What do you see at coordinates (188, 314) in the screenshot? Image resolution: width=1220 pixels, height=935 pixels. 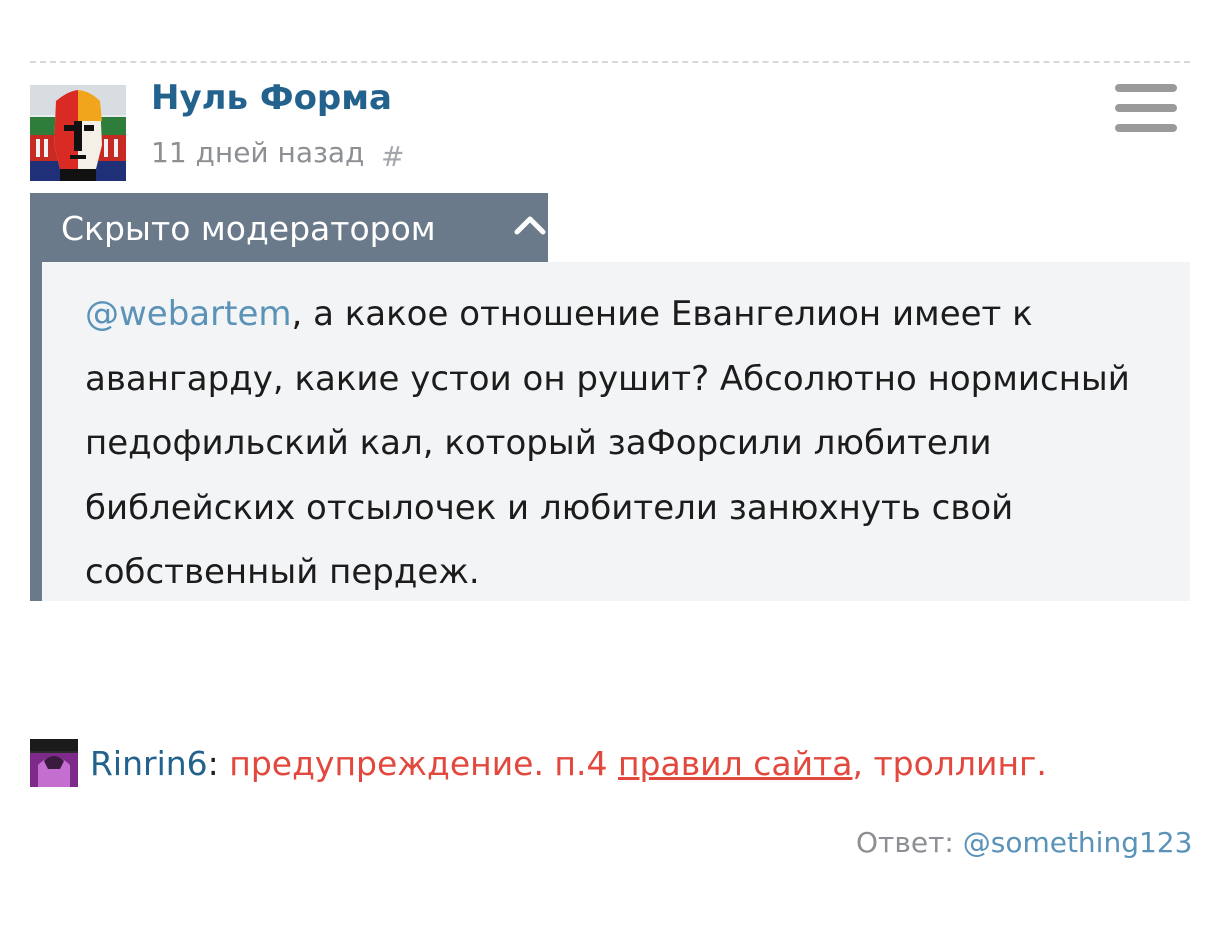 I see `mention-link: @webartem` at bounding box center [188, 314].